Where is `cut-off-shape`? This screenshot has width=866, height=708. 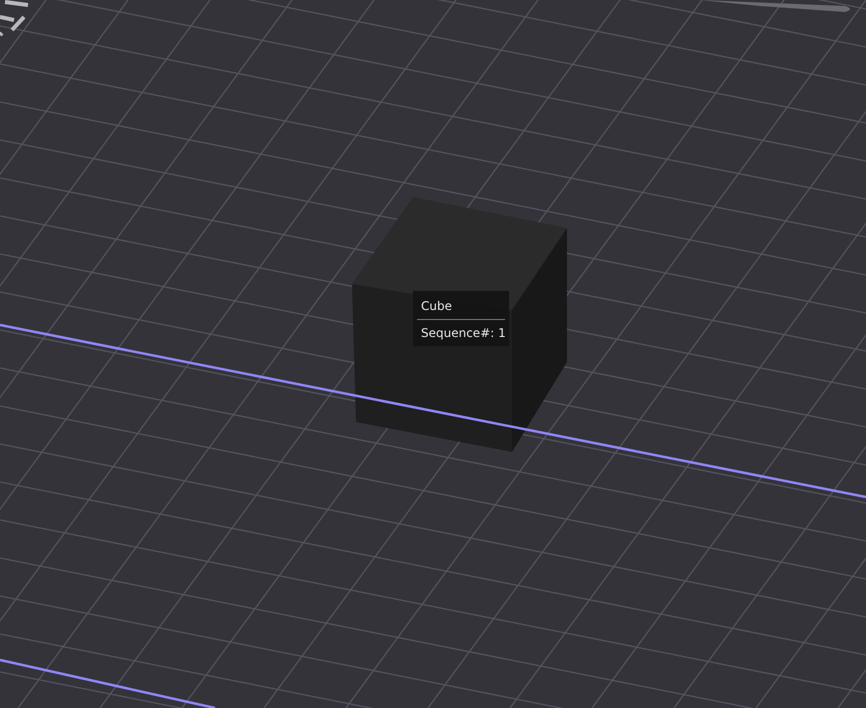 cut-off-shape is located at coordinates (15, 18).